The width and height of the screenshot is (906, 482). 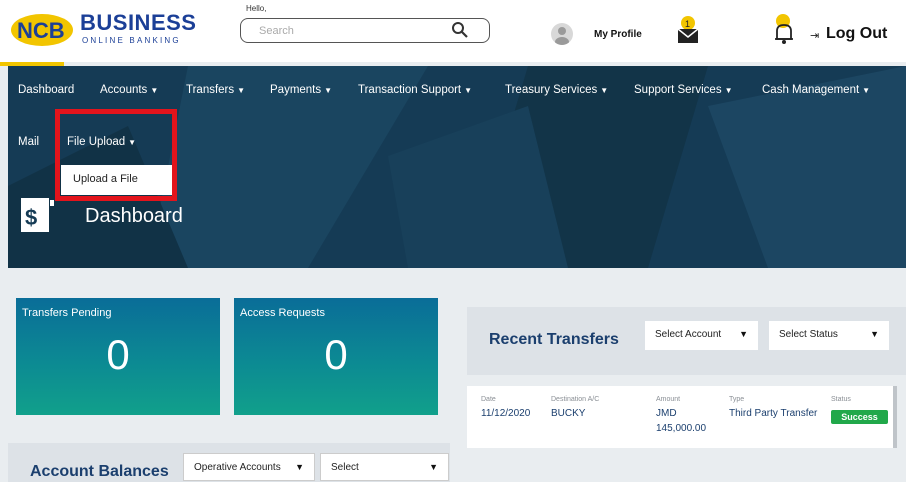 I want to click on user-icon, so click(x=562, y=36).